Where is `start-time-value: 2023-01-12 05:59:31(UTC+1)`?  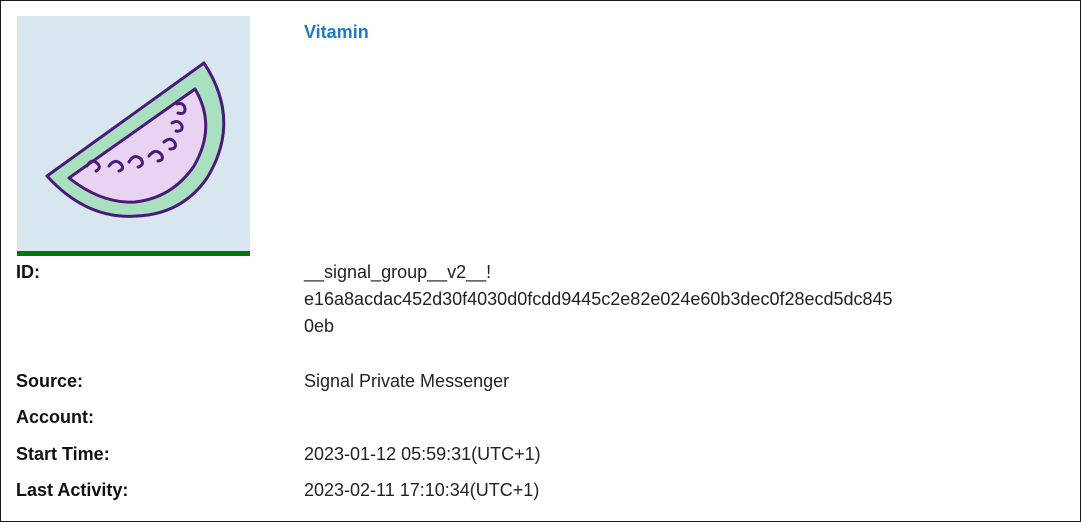 start-time-value: 2023-01-12 05:59:31(UTC+1) is located at coordinates (422, 454).